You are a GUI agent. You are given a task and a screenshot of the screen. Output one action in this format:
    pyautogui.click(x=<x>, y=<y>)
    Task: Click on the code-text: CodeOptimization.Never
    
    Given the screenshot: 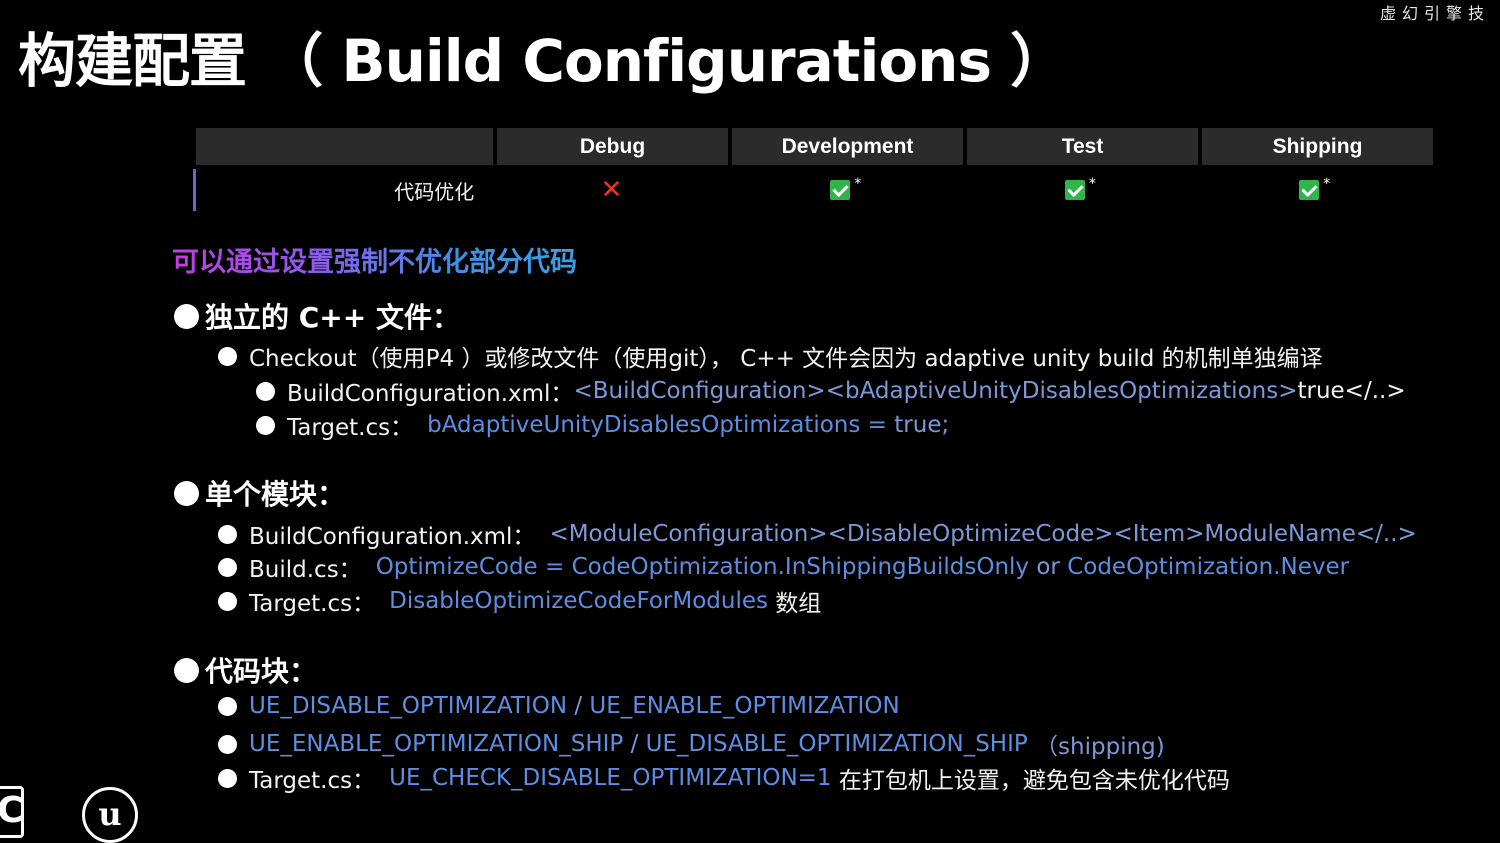 What is the action you would take?
    pyautogui.click(x=1208, y=567)
    